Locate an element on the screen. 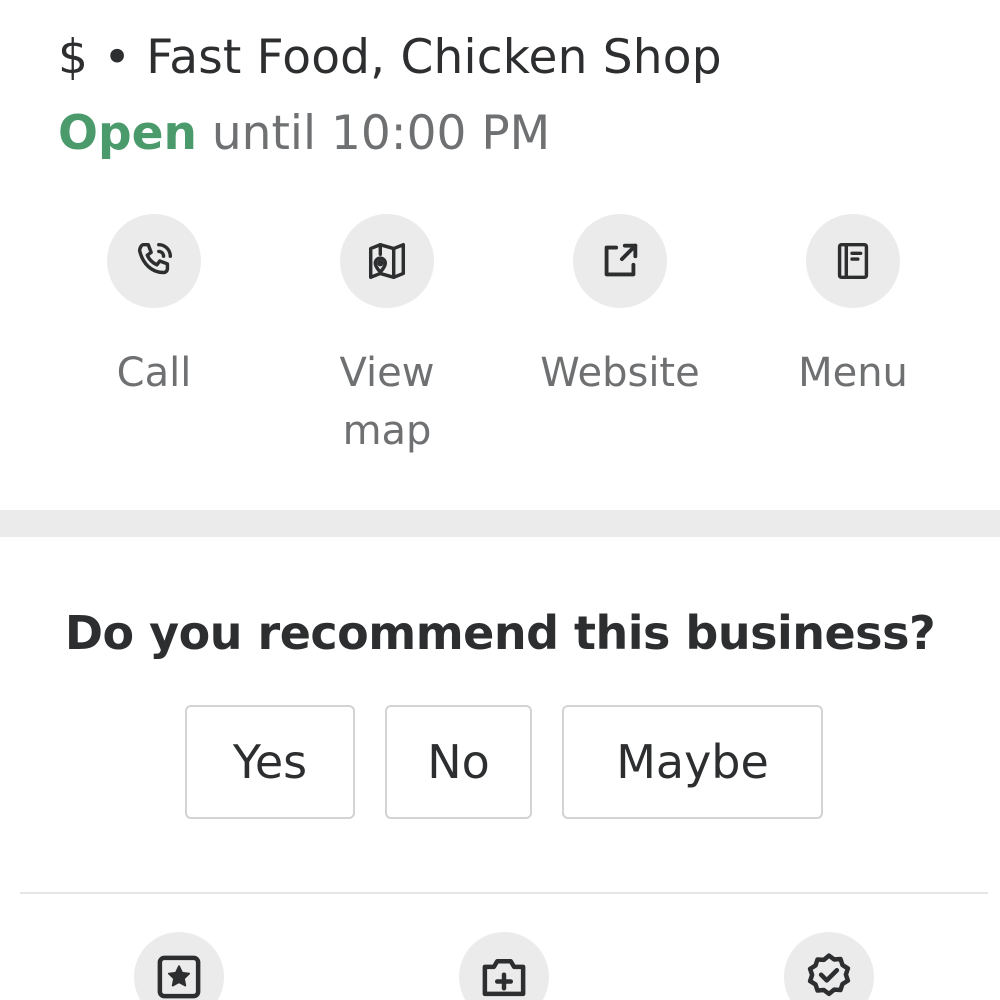  call-icon-circle is located at coordinates (154, 261).